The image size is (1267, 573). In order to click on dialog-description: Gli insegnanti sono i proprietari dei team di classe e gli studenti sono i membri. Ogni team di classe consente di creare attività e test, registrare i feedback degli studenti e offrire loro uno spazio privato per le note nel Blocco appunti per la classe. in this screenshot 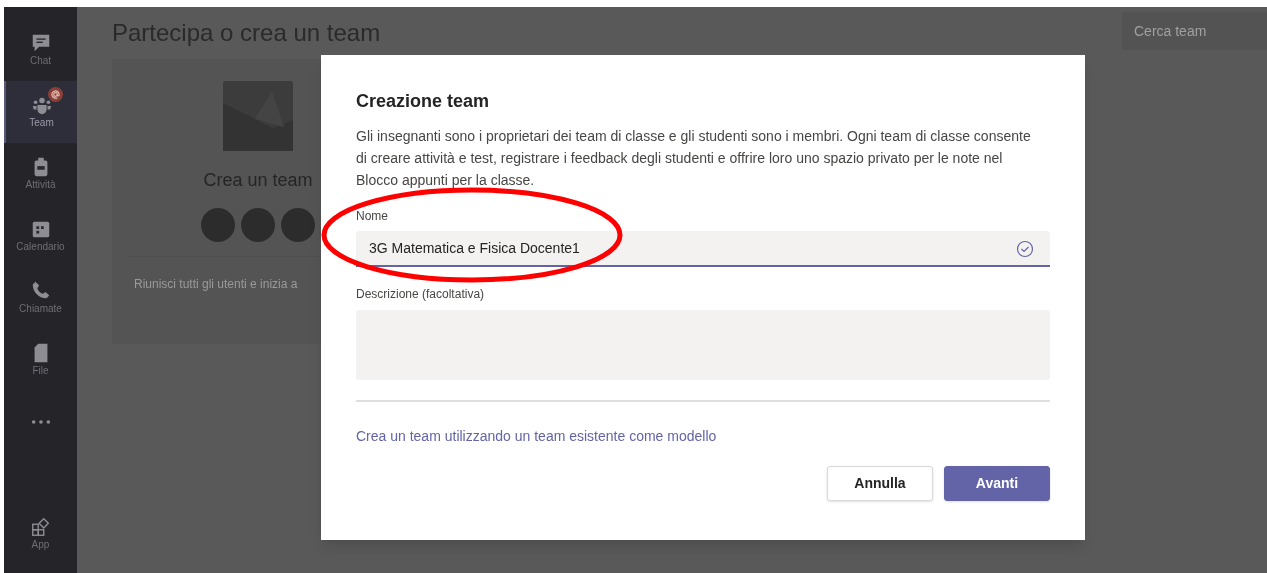, I will do `click(694, 158)`.